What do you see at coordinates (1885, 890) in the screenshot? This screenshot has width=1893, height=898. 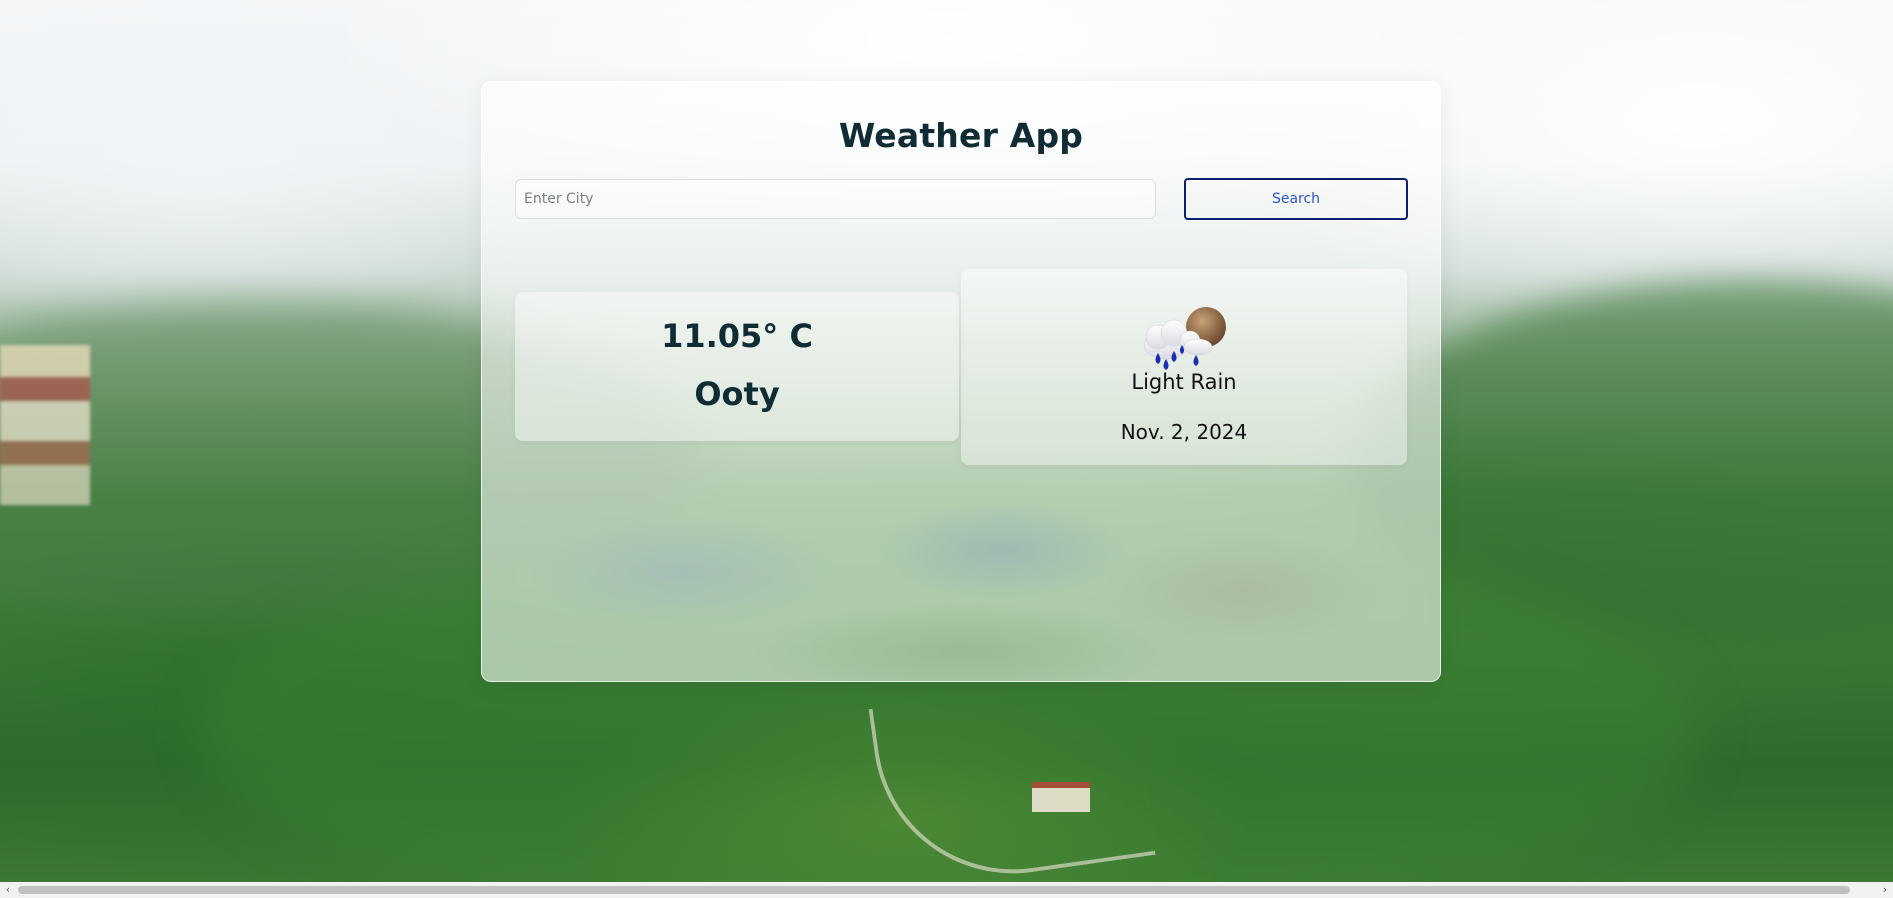 I see `scroll-right-arrow-icon: ›` at bounding box center [1885, 890].